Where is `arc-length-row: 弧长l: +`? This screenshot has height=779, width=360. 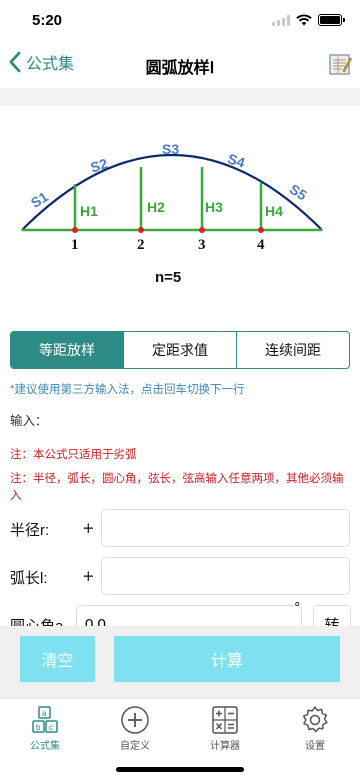
arc-length-row: 弧长l: + is located at coordinates (180, 577).